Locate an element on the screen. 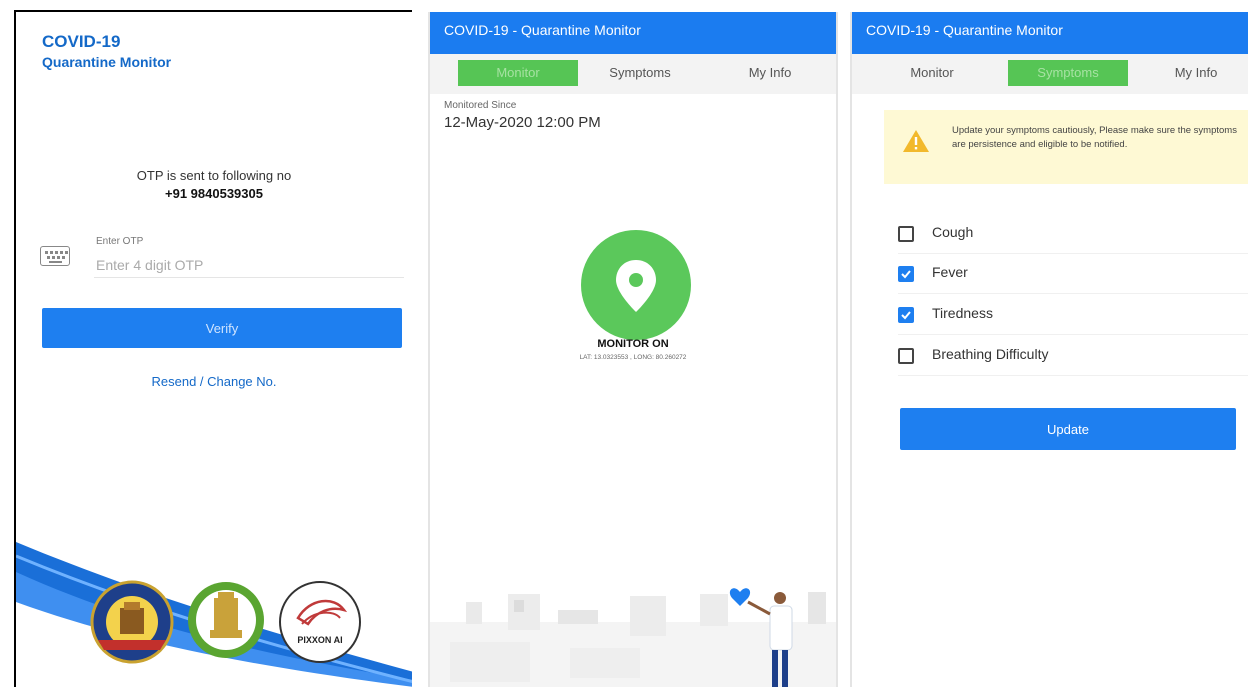 This screenshot has height=687, width=1248. symptom-label: Breathing Difficulty is located at coordinates (990, 354).